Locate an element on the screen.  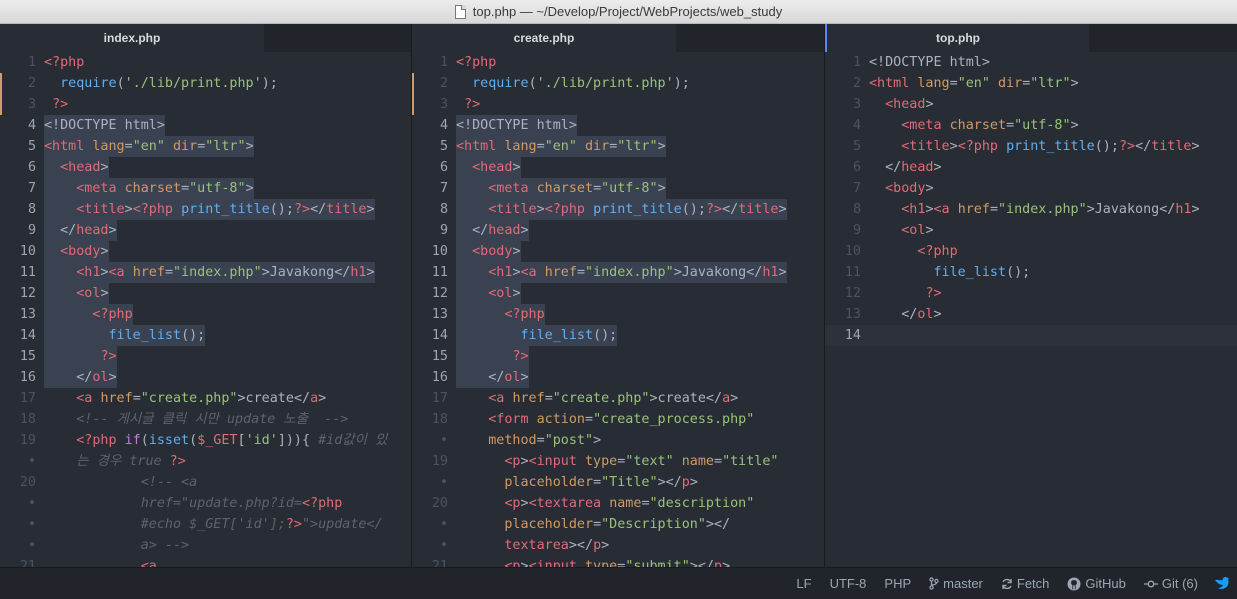
code-text: <body> is located at coordinates (76, 251).